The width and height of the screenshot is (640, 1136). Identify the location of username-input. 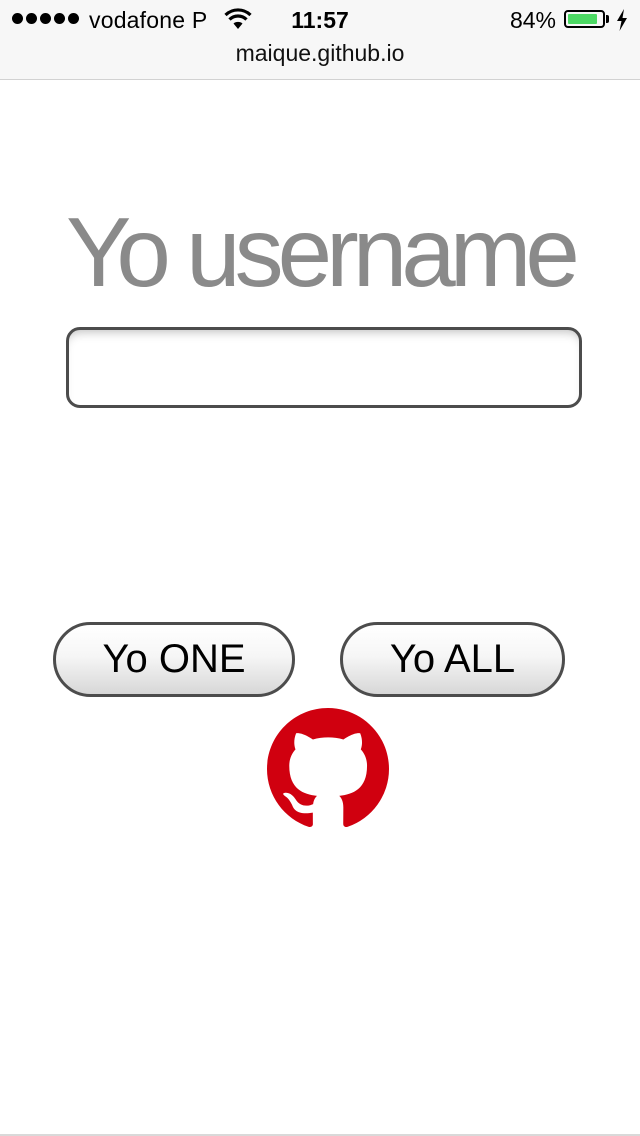
(324, 367).